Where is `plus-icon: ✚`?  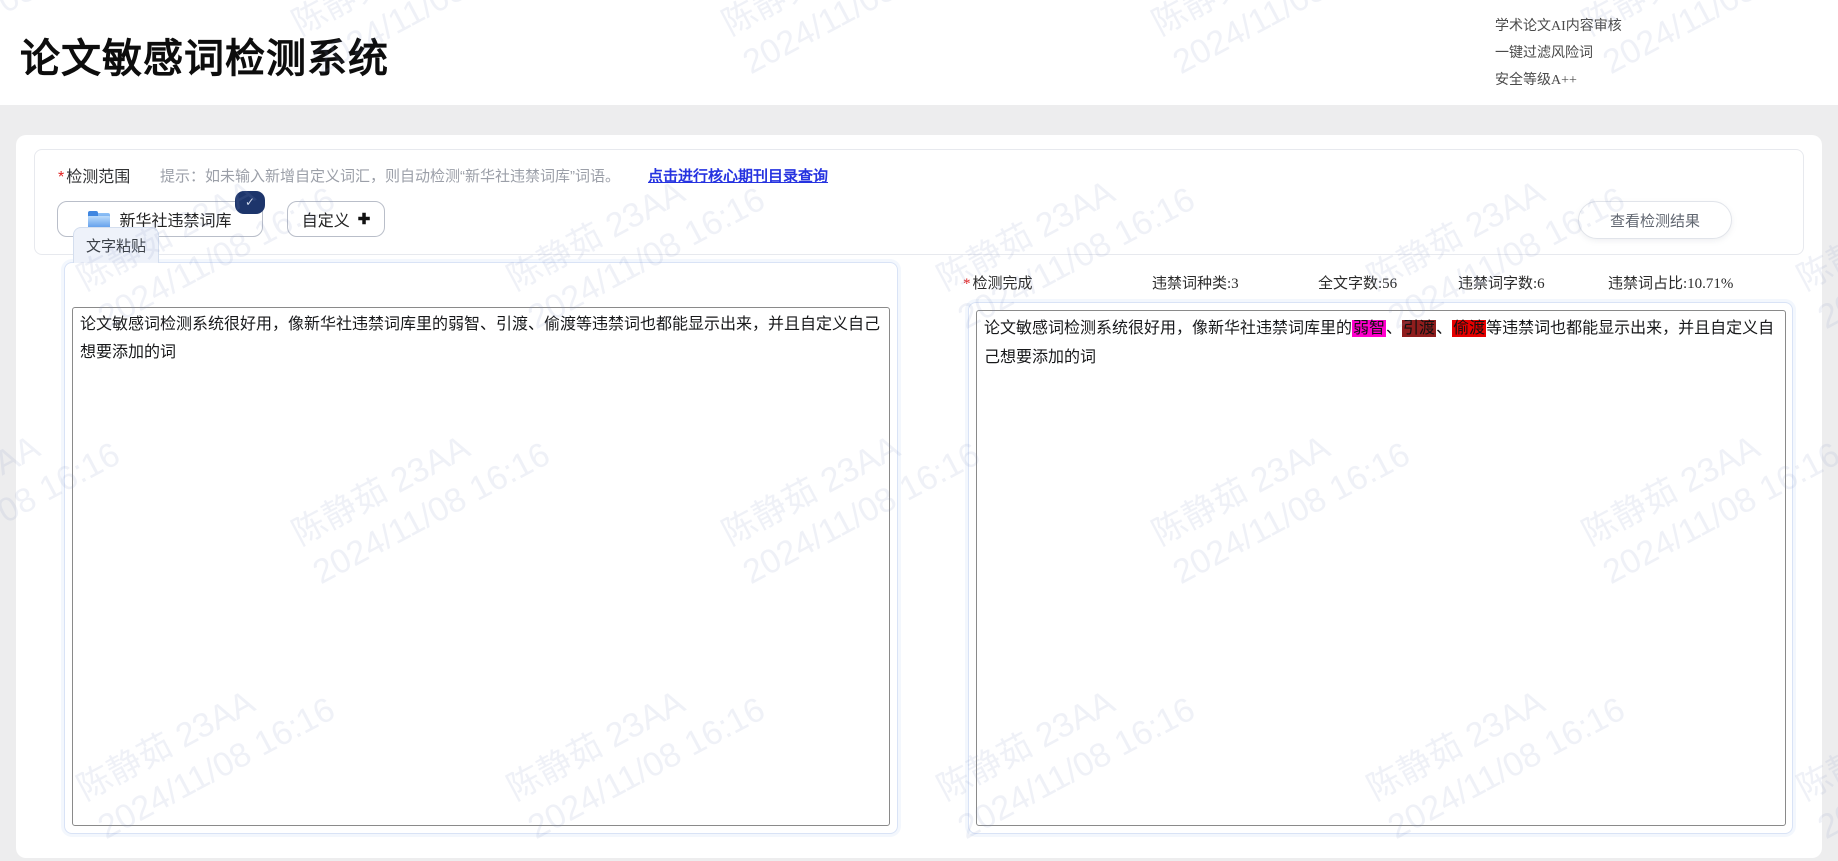 plus-icon: ✚ is located at coordinates (364, 219).